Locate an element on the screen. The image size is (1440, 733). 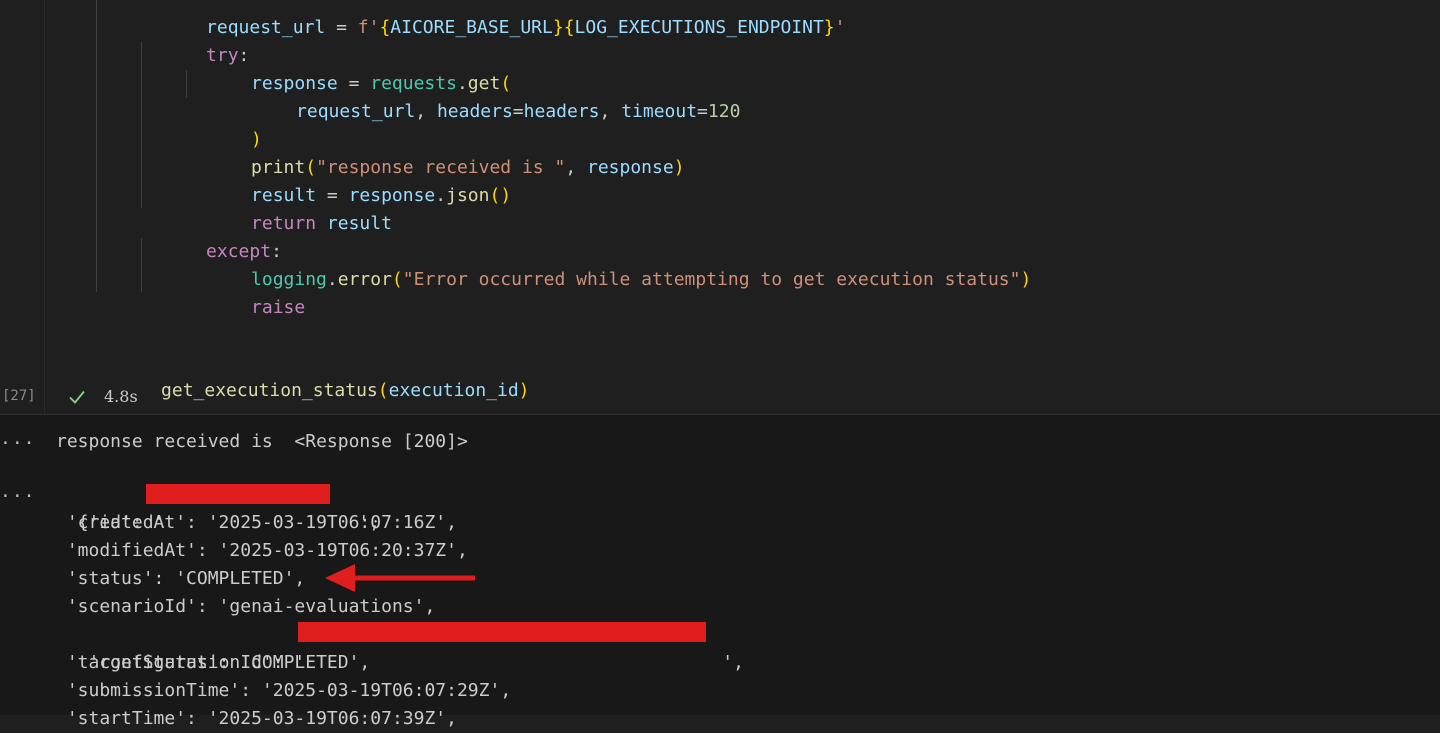
code-line-result: result = response.json() is located at coordinates (381, 195).